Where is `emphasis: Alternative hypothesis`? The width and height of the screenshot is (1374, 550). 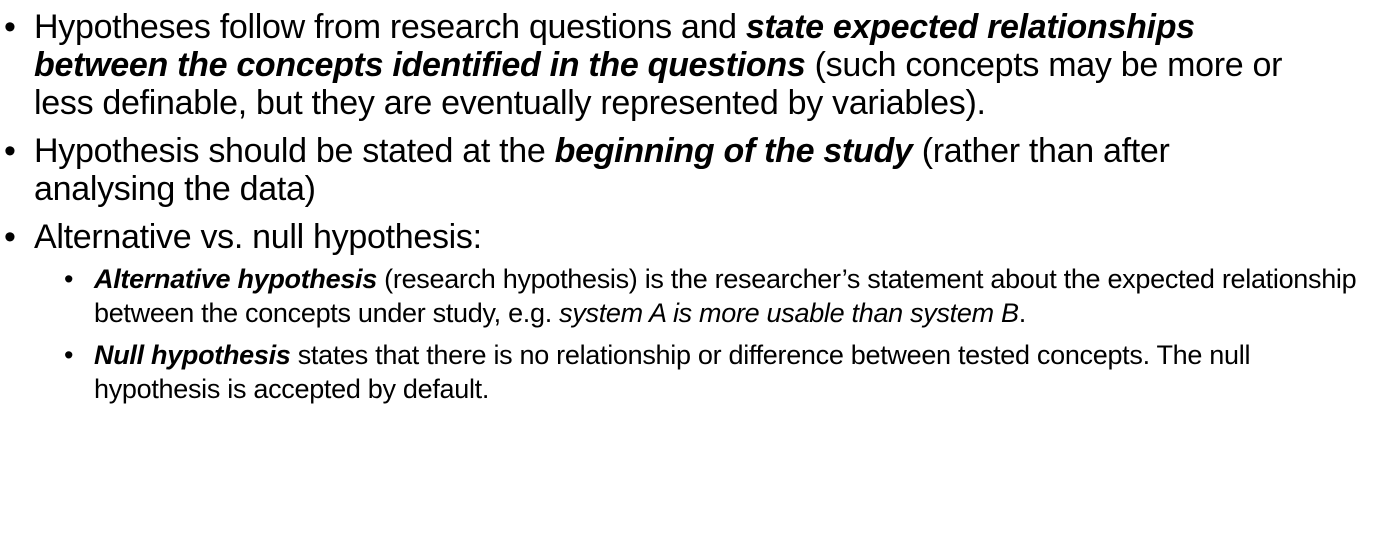 emphasis: Alternative hypothesis is located at coordinates (235, 279).